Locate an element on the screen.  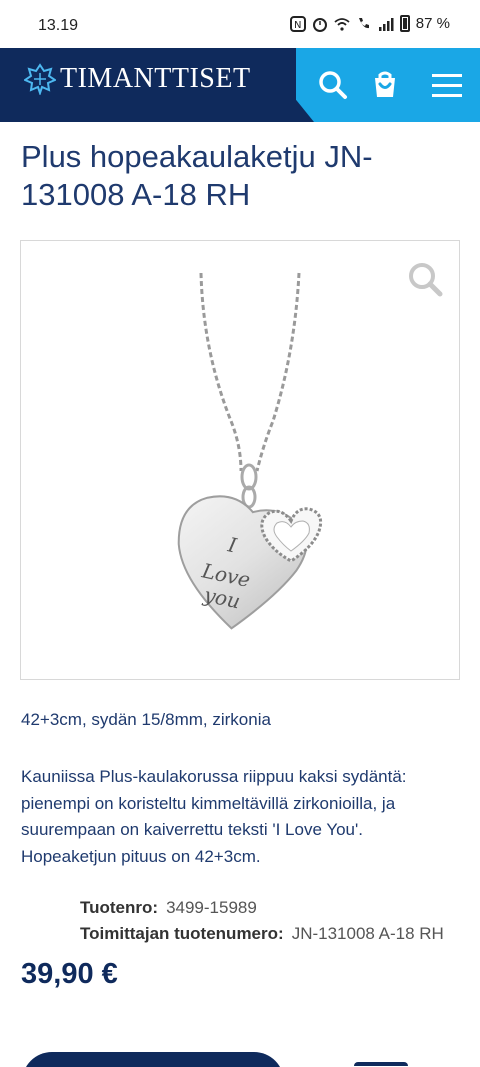
signal-icon is located at coordinates (386, 24).